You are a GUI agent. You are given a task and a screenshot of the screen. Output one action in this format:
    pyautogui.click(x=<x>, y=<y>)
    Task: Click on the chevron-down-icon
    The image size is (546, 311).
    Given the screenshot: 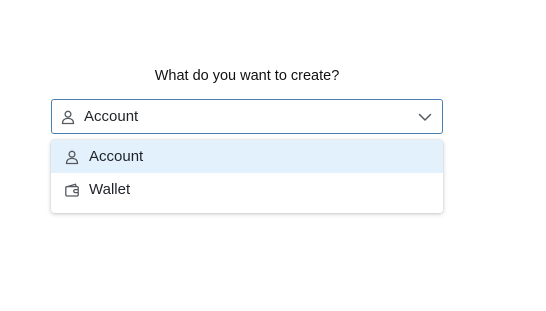 What is the action you would take?
    pyautogui.click(x=425, y=117)
    